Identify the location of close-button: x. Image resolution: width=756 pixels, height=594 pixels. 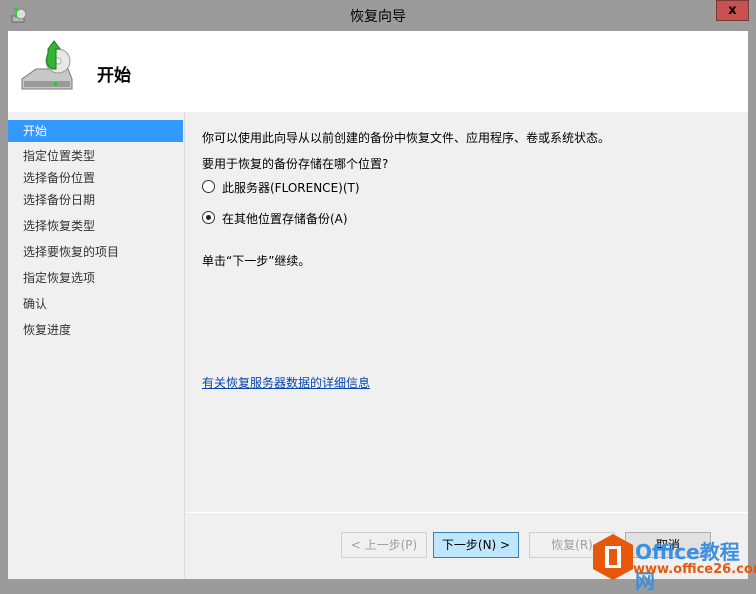
(732, 10).